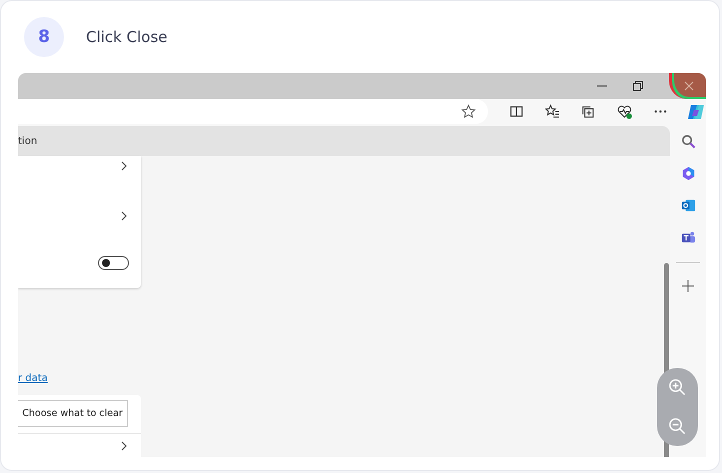 This screenshot has width=722, height=473. I want to click on split-screen-icon, so click(516, 111).